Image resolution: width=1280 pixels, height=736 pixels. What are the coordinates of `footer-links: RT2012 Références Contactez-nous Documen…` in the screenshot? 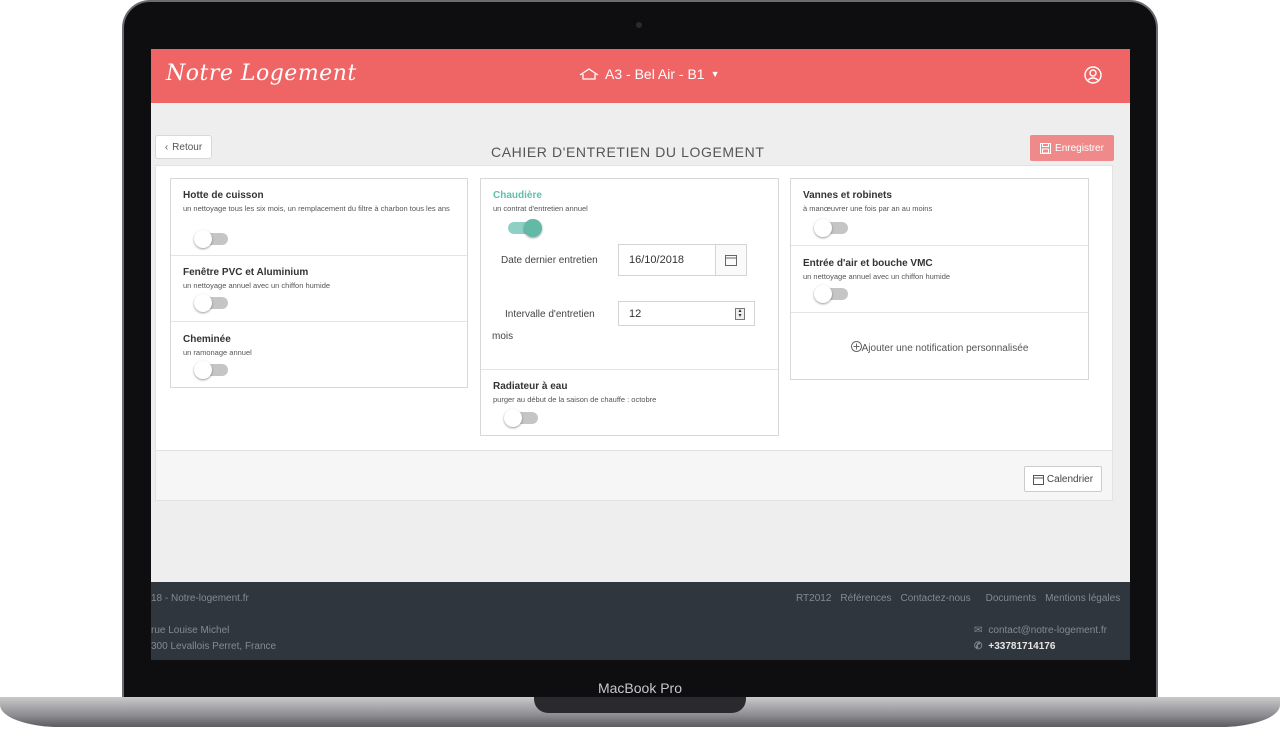 It's located at (958, 598).